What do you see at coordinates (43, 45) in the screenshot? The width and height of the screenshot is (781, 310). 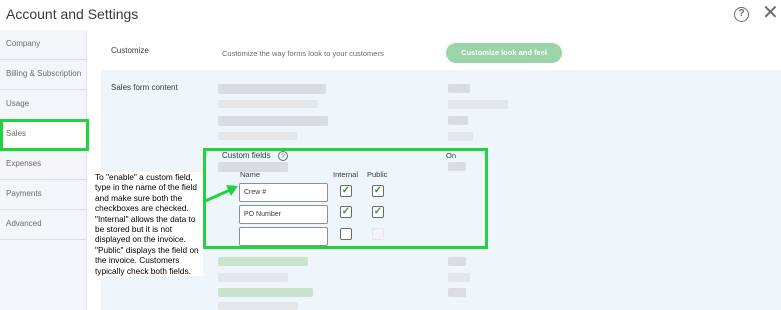 I see `sidebar-item-company: Company` at bounding box center [43, 45].